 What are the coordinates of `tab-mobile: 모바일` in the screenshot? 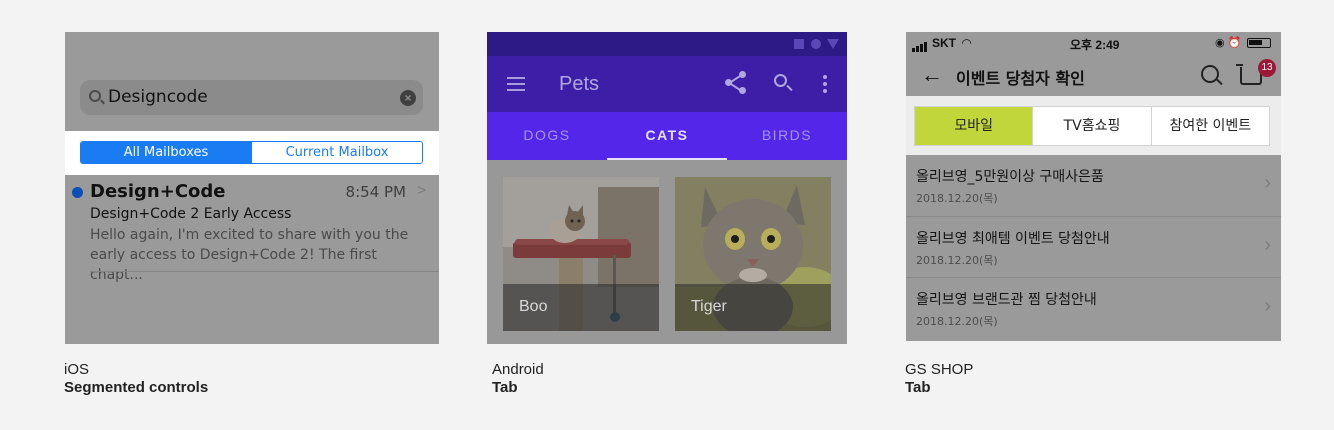 It's located at (974, 126).